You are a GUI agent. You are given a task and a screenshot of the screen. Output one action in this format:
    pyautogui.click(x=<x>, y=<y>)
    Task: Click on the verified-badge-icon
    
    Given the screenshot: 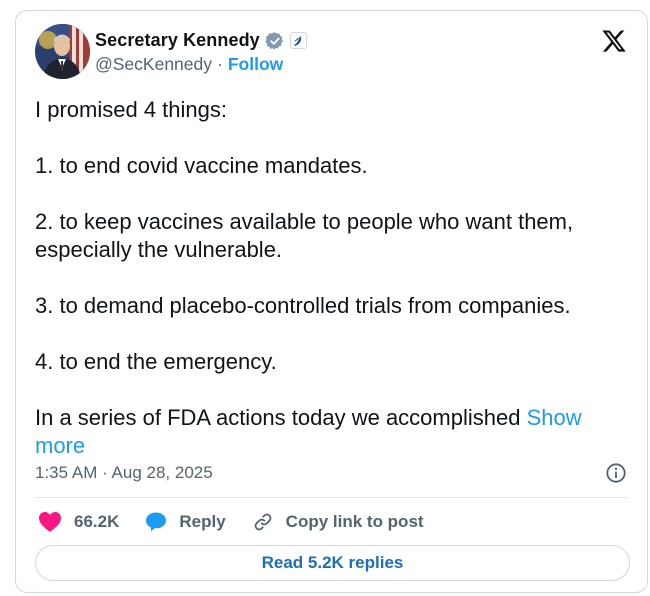 What is the action you would take?
    pyautogui.click(x=274, y=40)
    